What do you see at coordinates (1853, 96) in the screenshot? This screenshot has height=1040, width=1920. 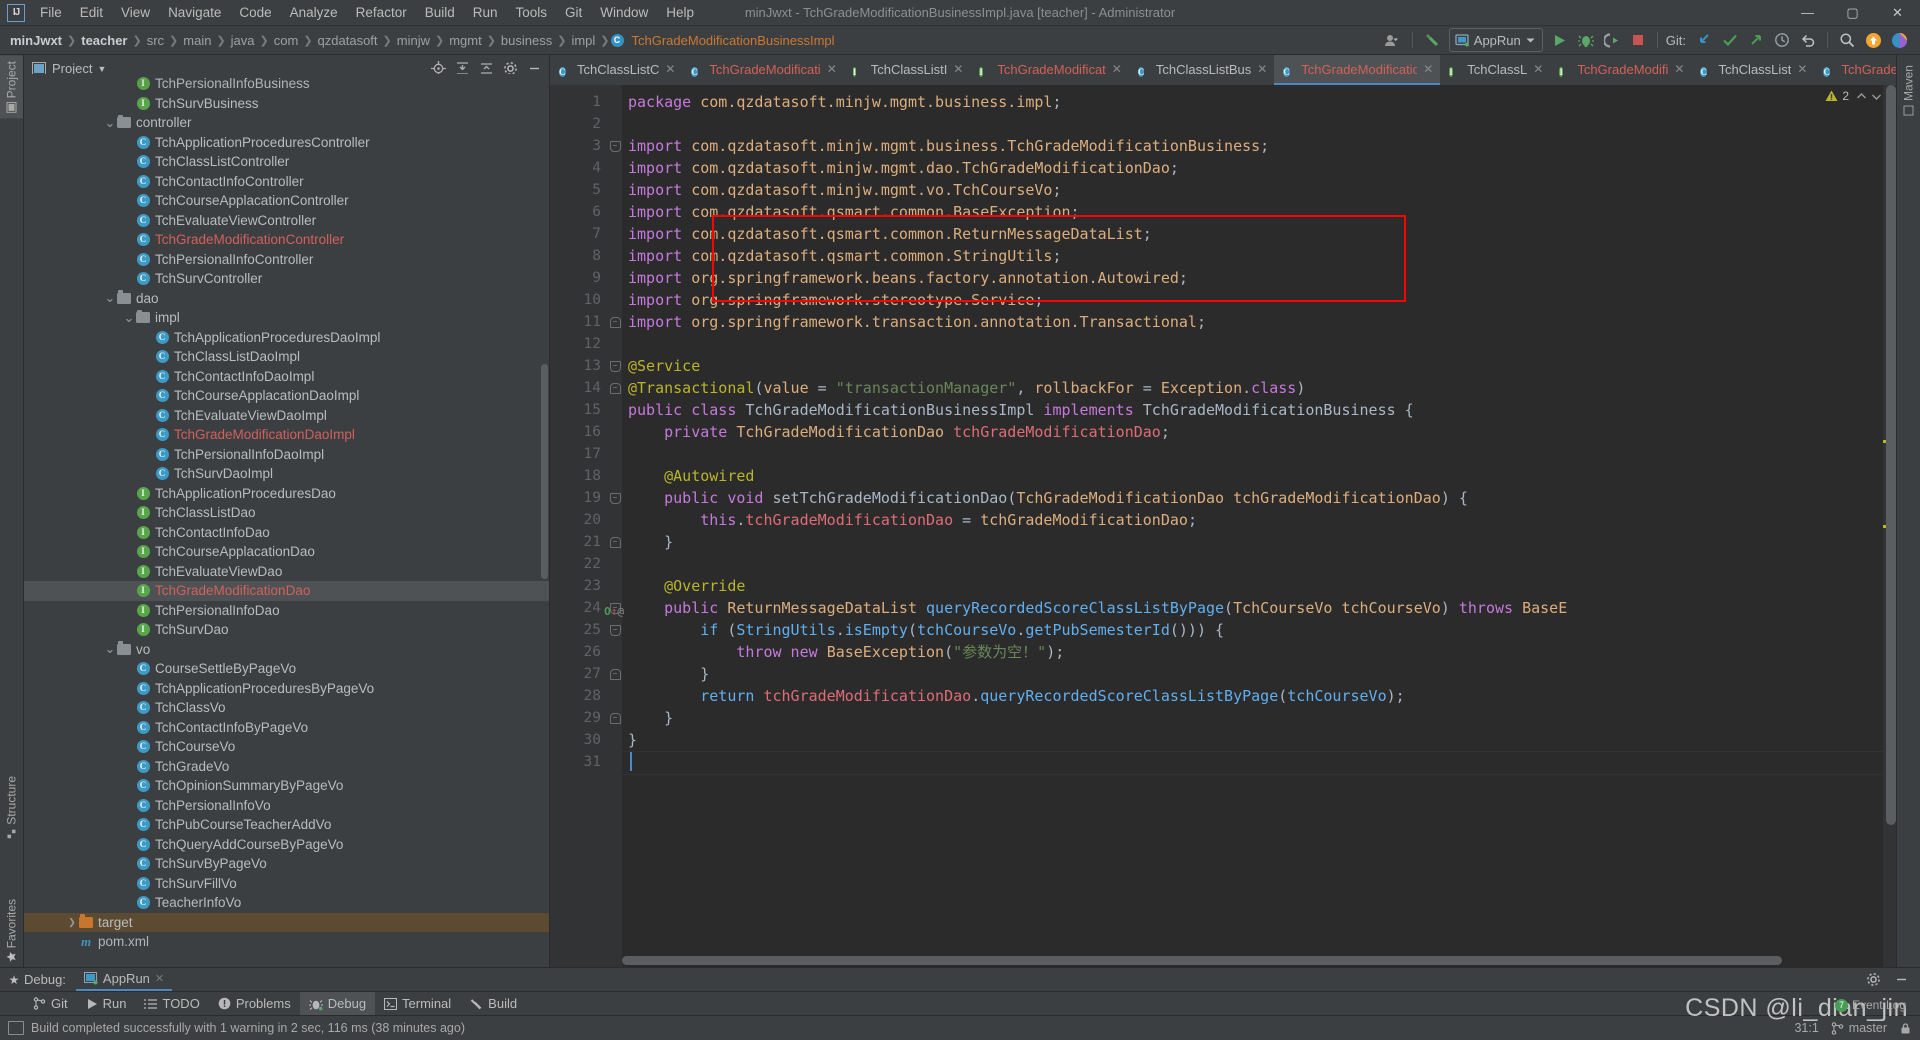 I see `inspection-status: 2` at bounding box center [1853, 96].